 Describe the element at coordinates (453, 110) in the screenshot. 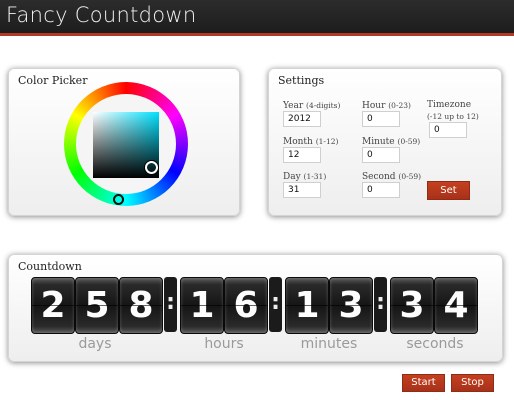

I see `timezone-label: Timezone (-12 up to 12)` at that location.